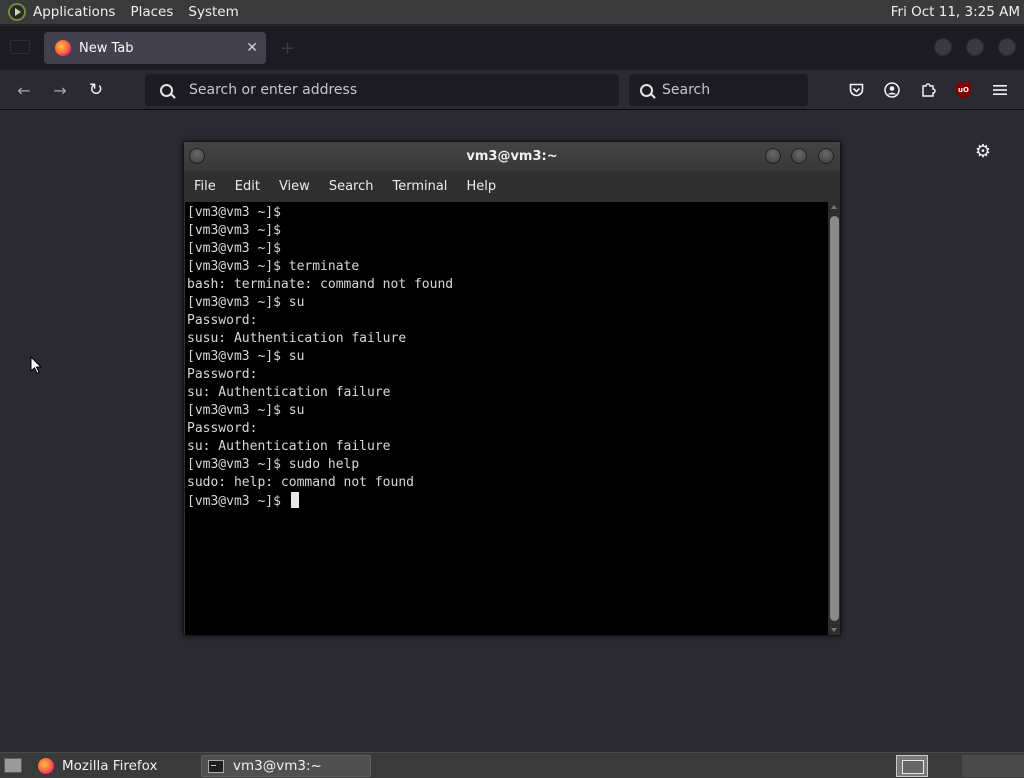 The image size is (1024, 778). I want to click on terminal-line: [vm3@vm3 ~]$ sudo help, so click(273, 464).